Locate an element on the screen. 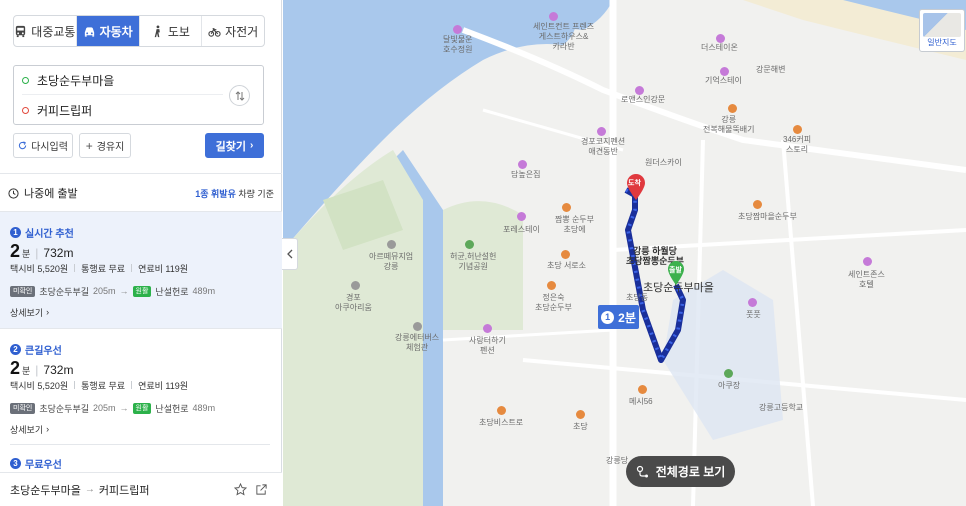 The width and height of the screenshot is (966, 506). tab-transit: 대중교통 is located at coordinates (45, 31).